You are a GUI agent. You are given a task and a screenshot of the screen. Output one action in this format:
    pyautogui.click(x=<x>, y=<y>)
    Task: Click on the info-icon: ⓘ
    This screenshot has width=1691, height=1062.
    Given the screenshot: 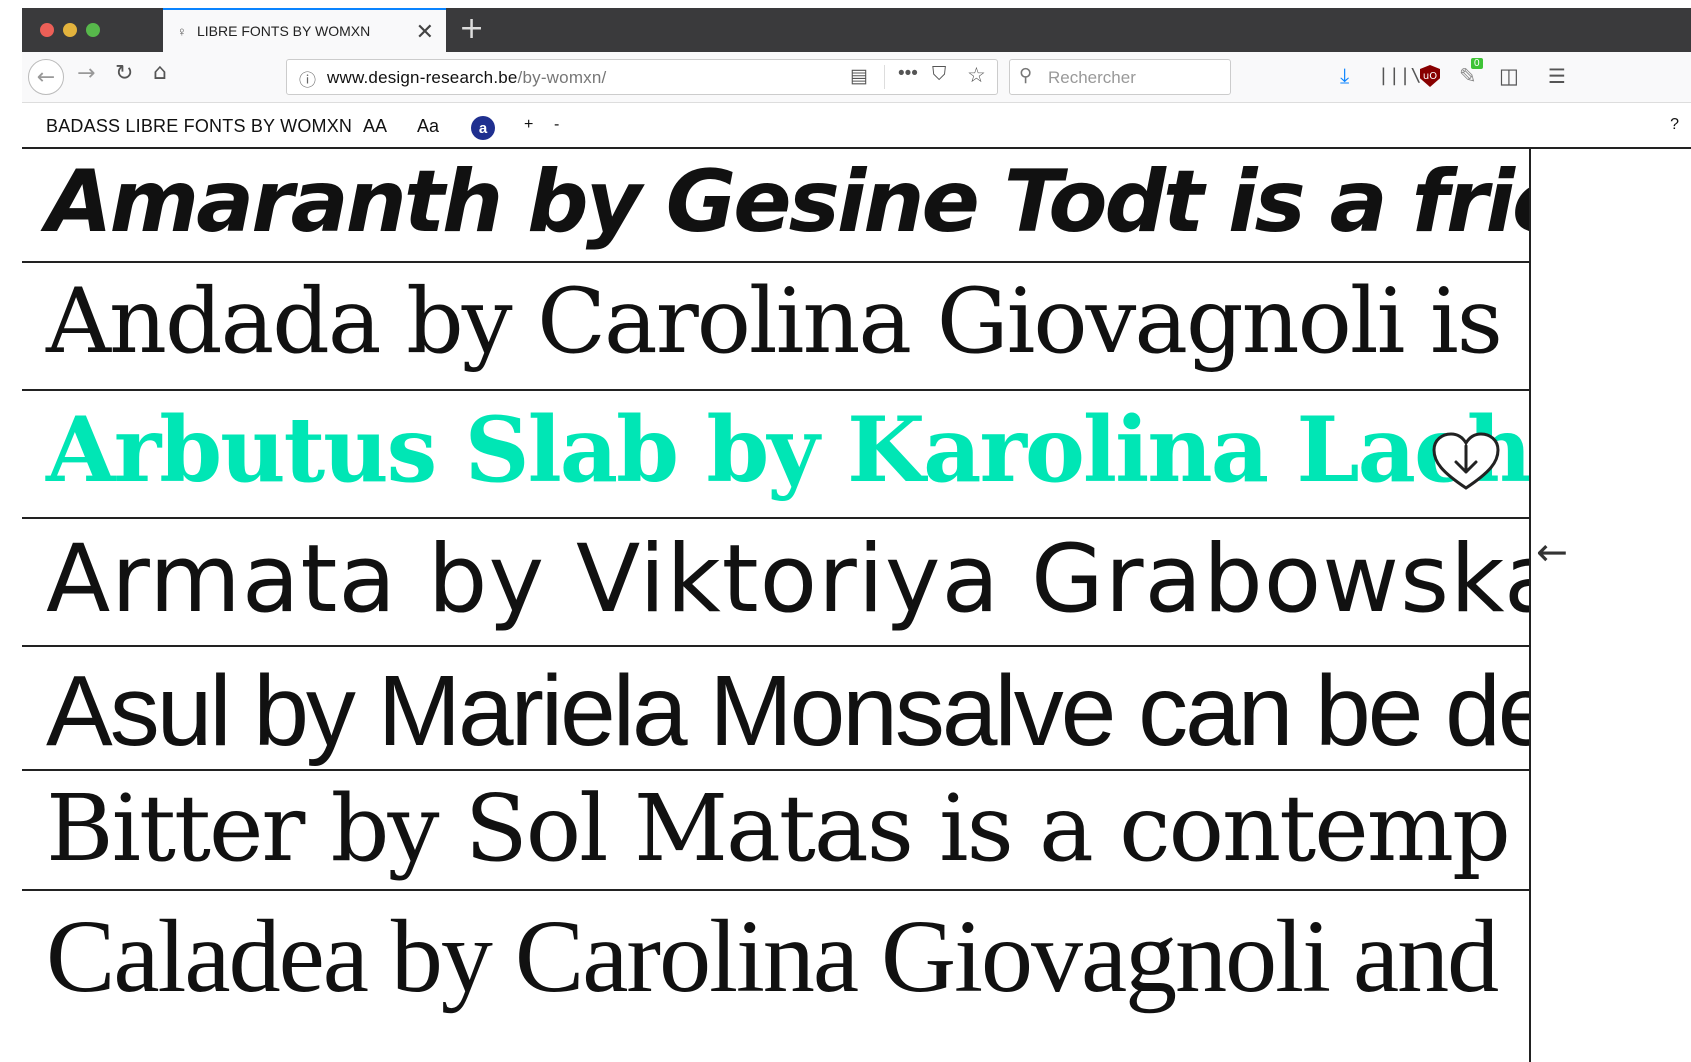 What is the action you would take?
    pyautogui.click(x=307, y=78)
    